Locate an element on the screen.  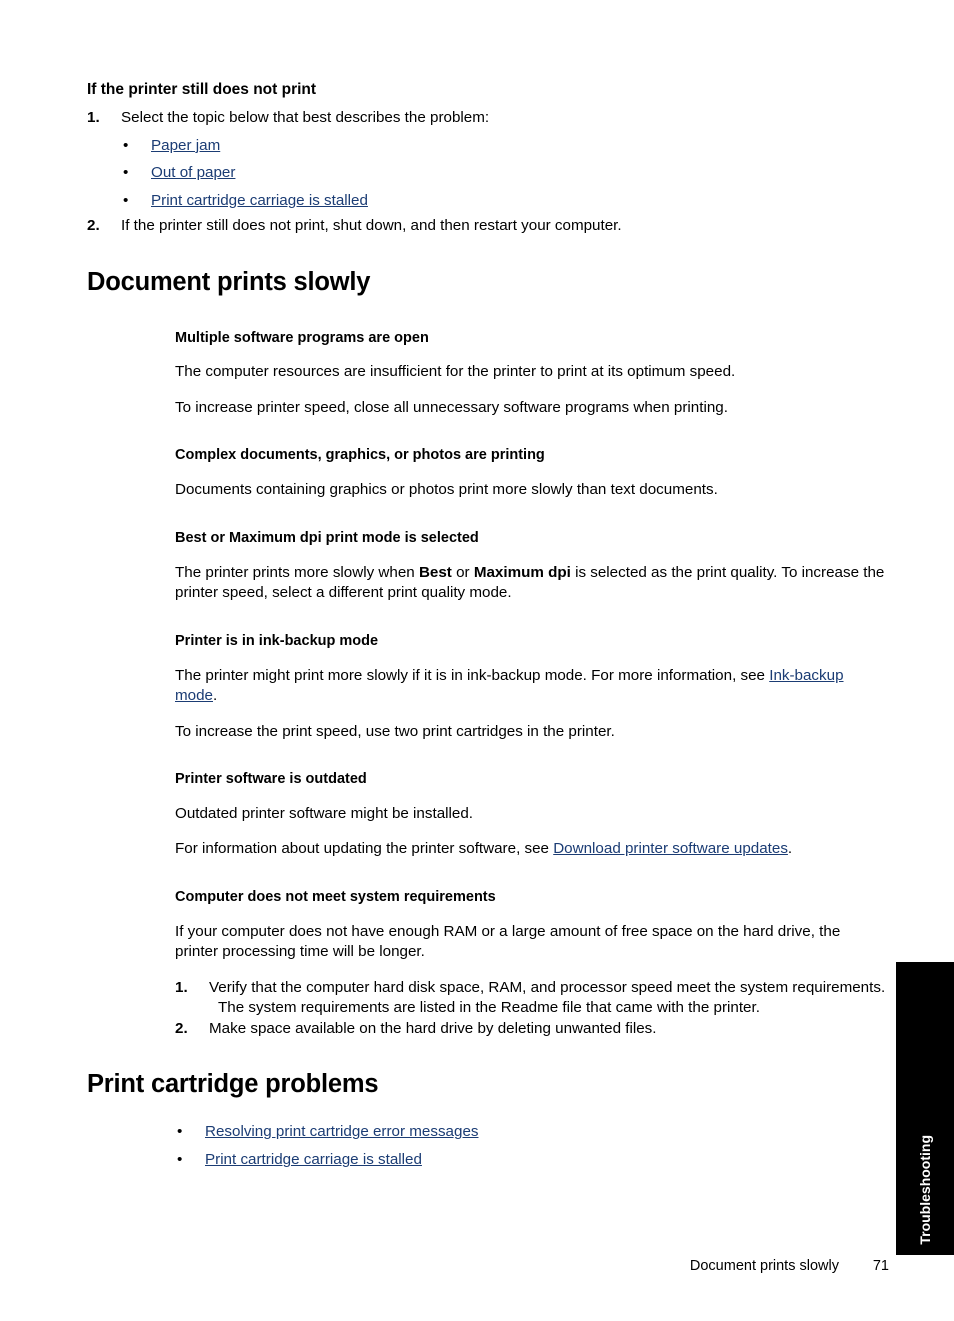
side-tab-label-wrap: Troubleshooting is located at coordinates (925, 1165).